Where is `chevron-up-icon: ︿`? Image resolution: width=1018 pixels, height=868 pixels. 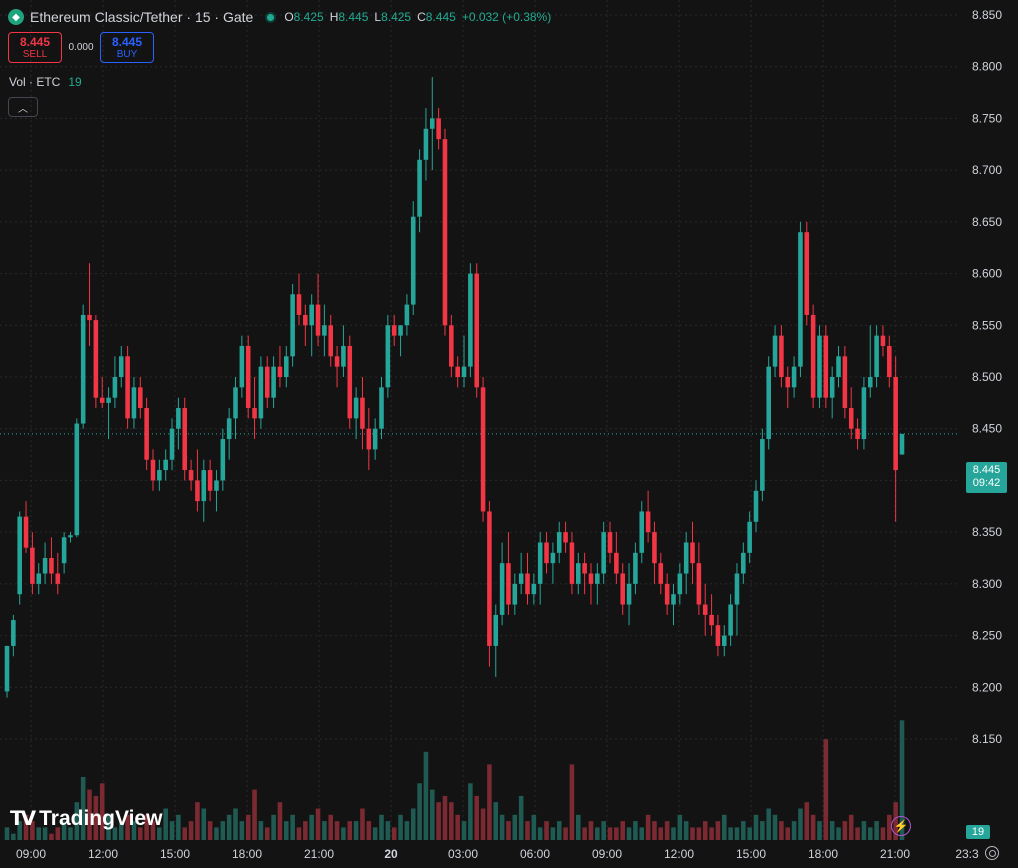 chevron-up-icon: ︿ is located at coordinates (23, 109).